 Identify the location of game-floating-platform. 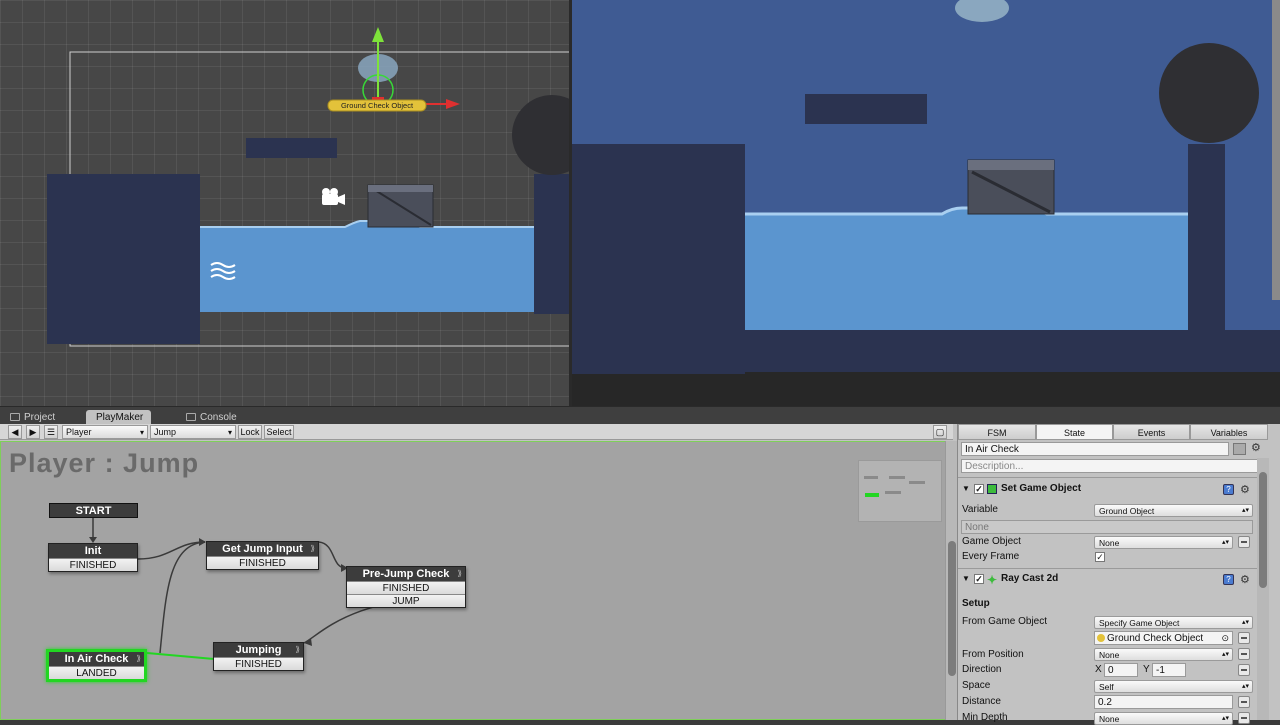
(866, 109).